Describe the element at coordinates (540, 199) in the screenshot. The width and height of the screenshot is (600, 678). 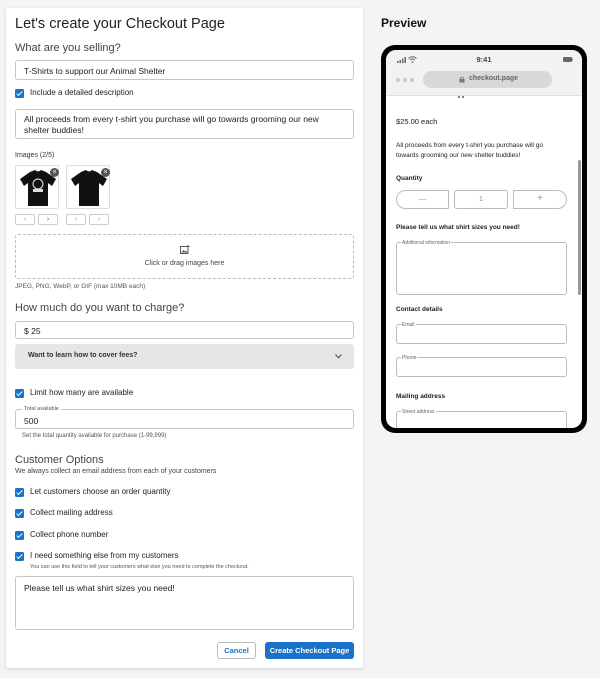
I see `quantity-increase-button: +` at that location.